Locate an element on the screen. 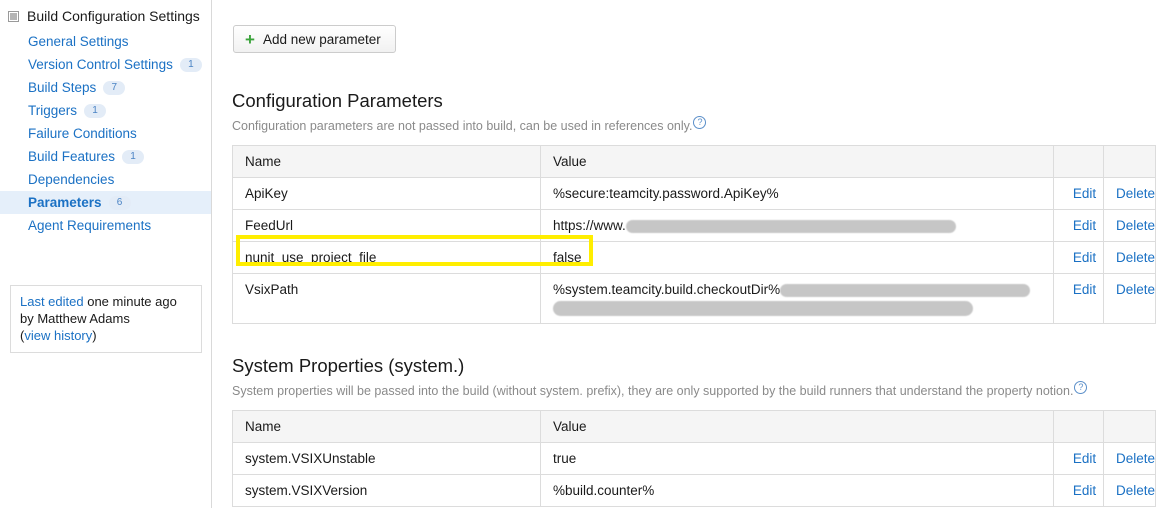  sidebar-item-version-control-settings: Version Control Settings 1 is located at coordinates (105, 64).